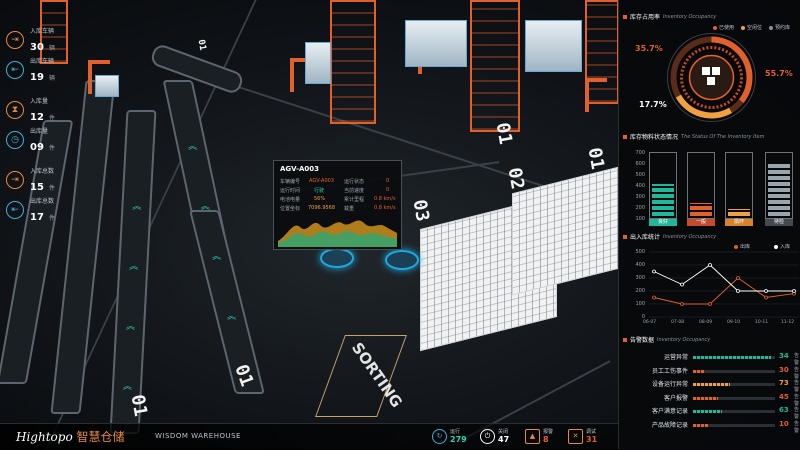  What do you see at coordinates (198, 436) in the screenshot?
I see `brand-en: WISDOM WAREHOUSE` at bounding box center [198, 436].